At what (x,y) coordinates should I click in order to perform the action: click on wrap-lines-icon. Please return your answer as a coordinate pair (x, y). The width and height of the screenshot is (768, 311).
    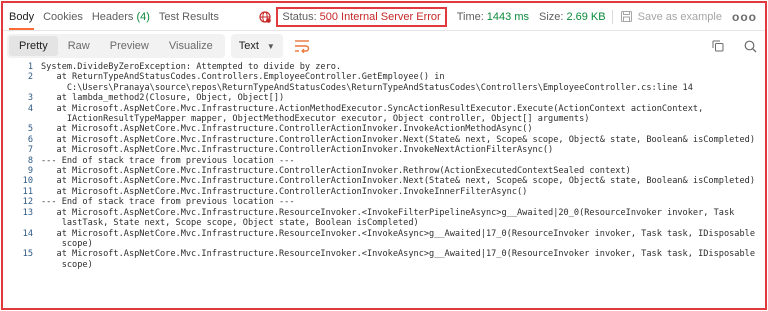
    Looking at the image, I should click on (301, 46).